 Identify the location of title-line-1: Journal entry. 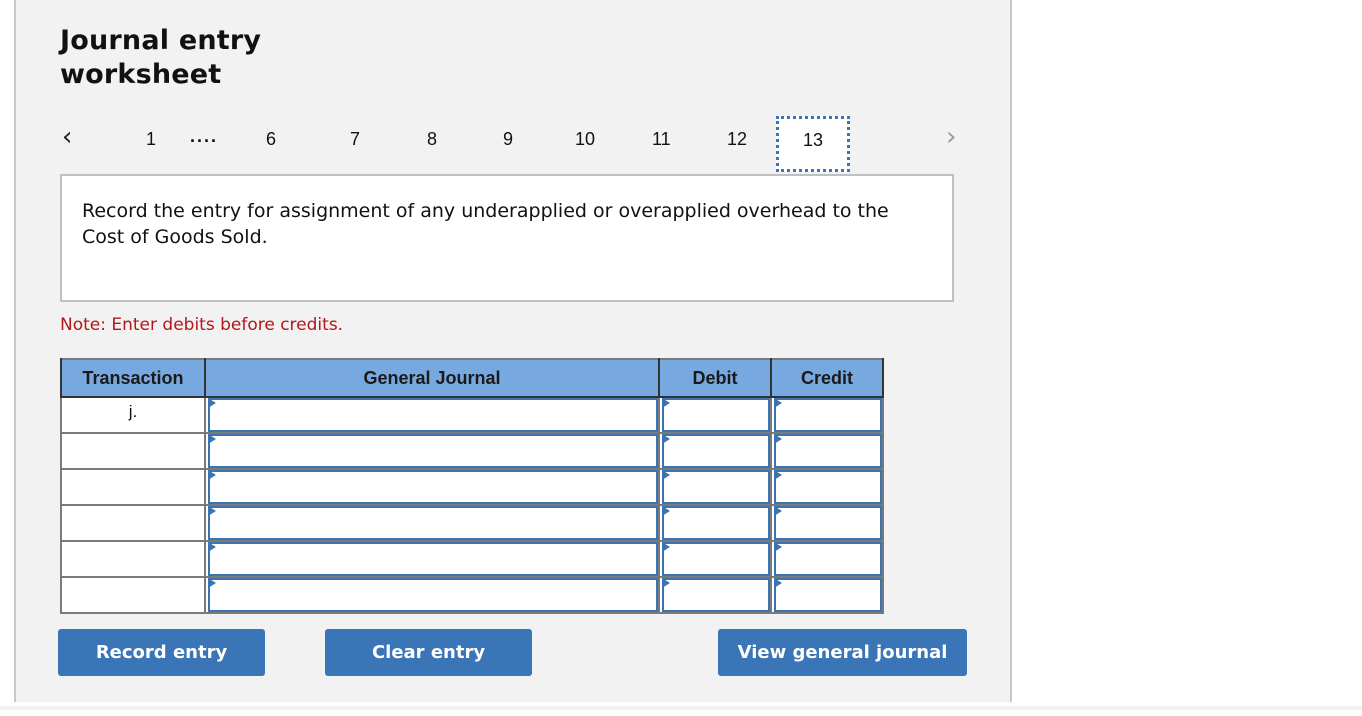
(161, 40).